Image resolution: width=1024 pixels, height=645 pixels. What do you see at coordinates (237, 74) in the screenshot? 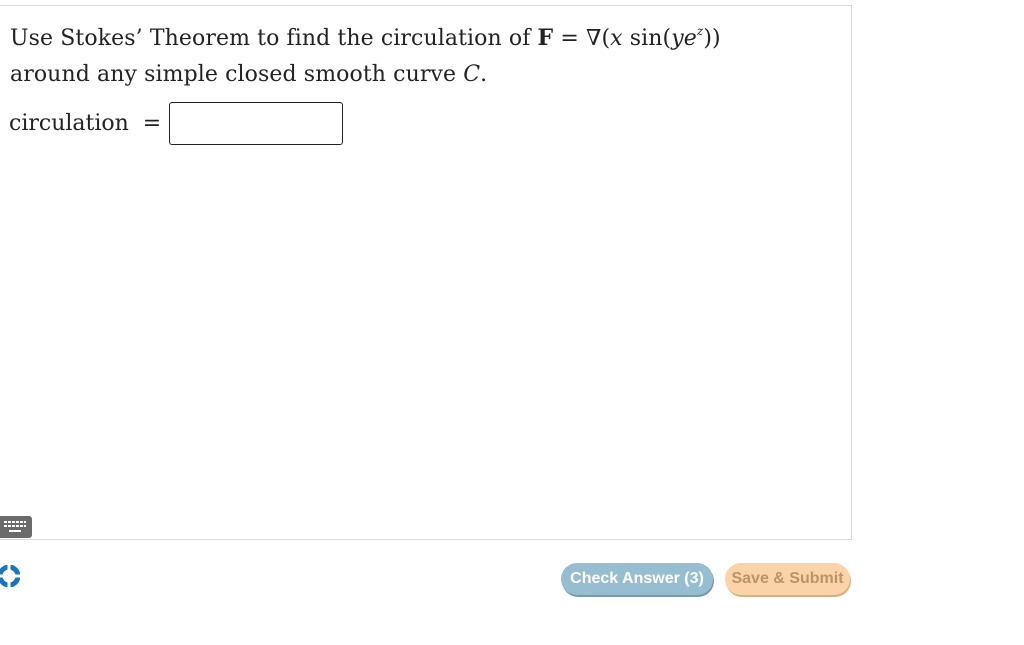
I see `question-line-2-text: around any simple closed smooth curve` at bounding box center [237, 74].